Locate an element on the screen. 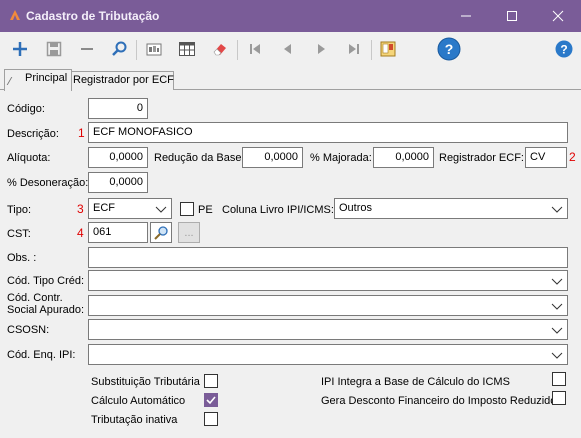  title-bar: Cadastro de Tributação is located at coordinates (290, 16).